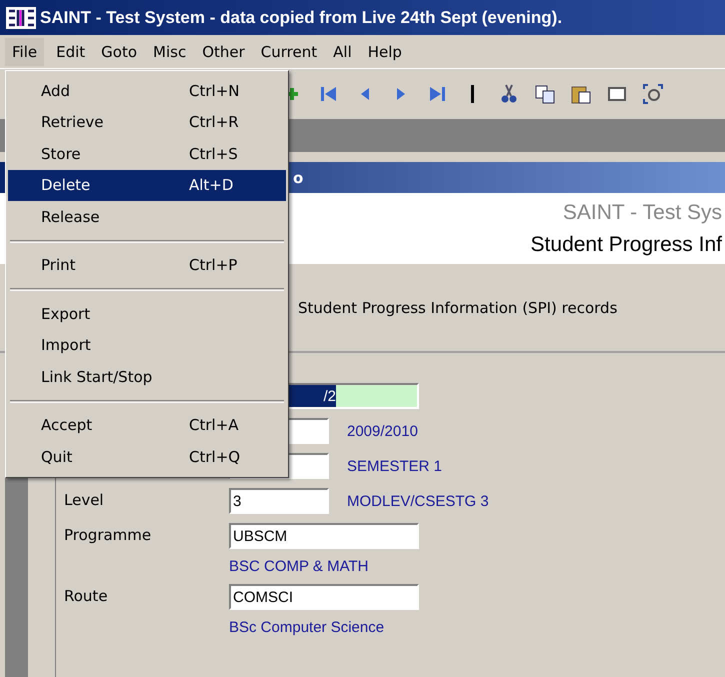  Describe the element at coordinates (653, 94) in the screenshot. I see `zoom-icon` at that location.